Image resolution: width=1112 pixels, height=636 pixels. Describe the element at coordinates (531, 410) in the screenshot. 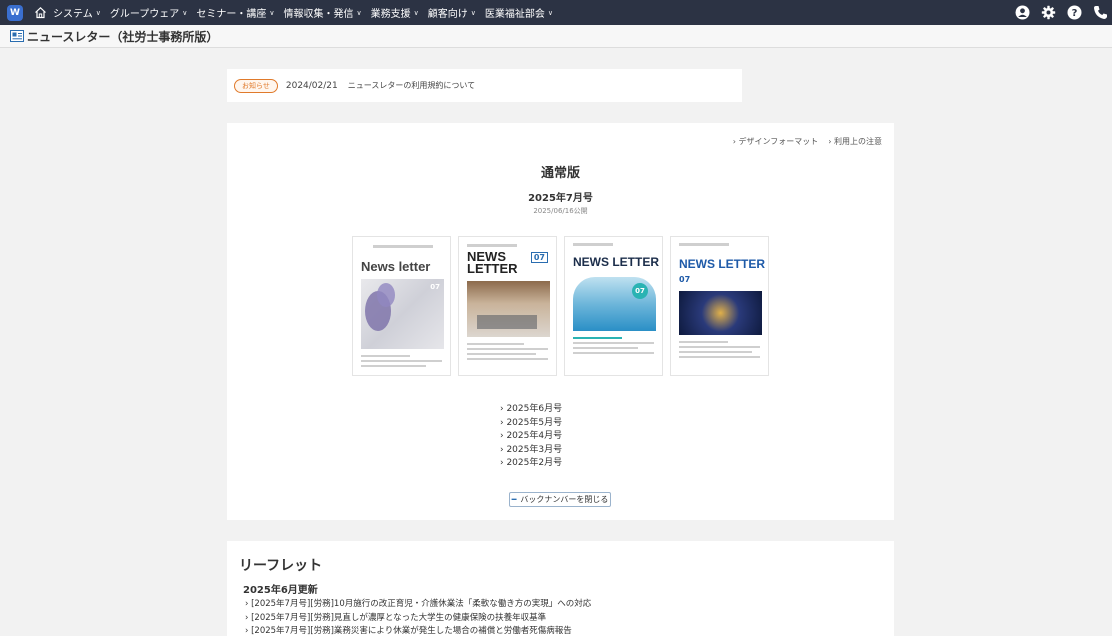

I see `back-number-link: › 2025年6月号` at that location.